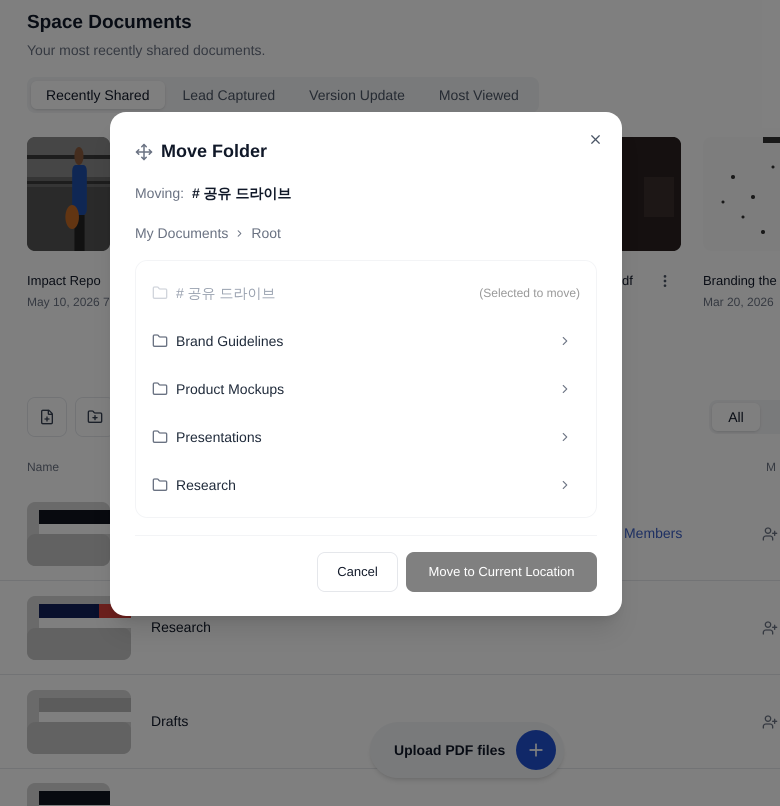 Image resolution: width=780 pixels, height=806 pixels. I want to click on tab: Version Update, so click(357, 95).